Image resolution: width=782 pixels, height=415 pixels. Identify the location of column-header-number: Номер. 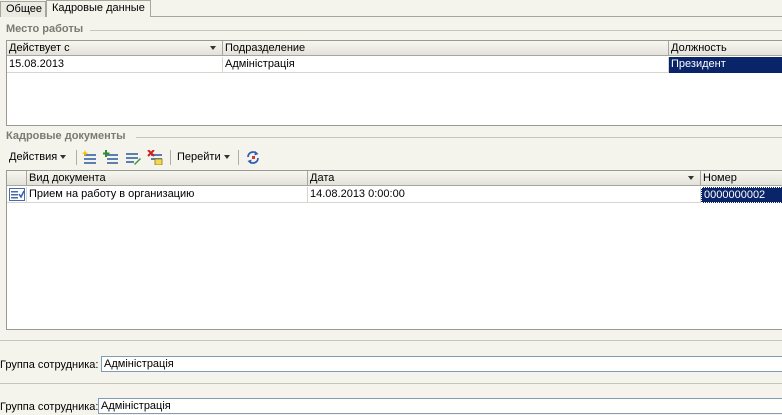
(741, 178).